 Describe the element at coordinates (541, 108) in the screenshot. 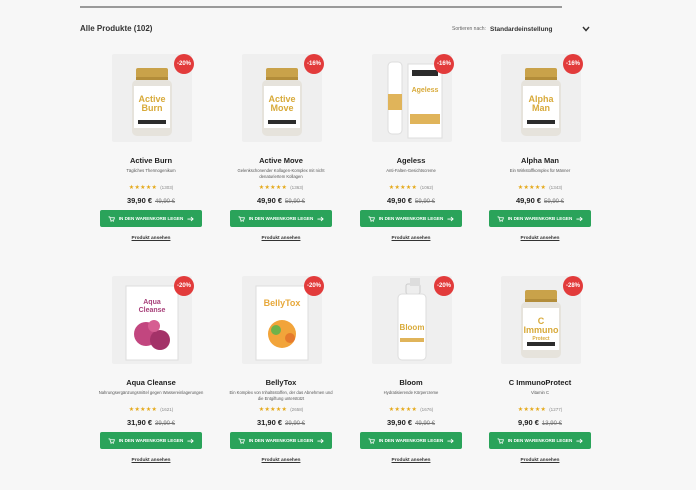

I see `svg-text: Man` at that location.